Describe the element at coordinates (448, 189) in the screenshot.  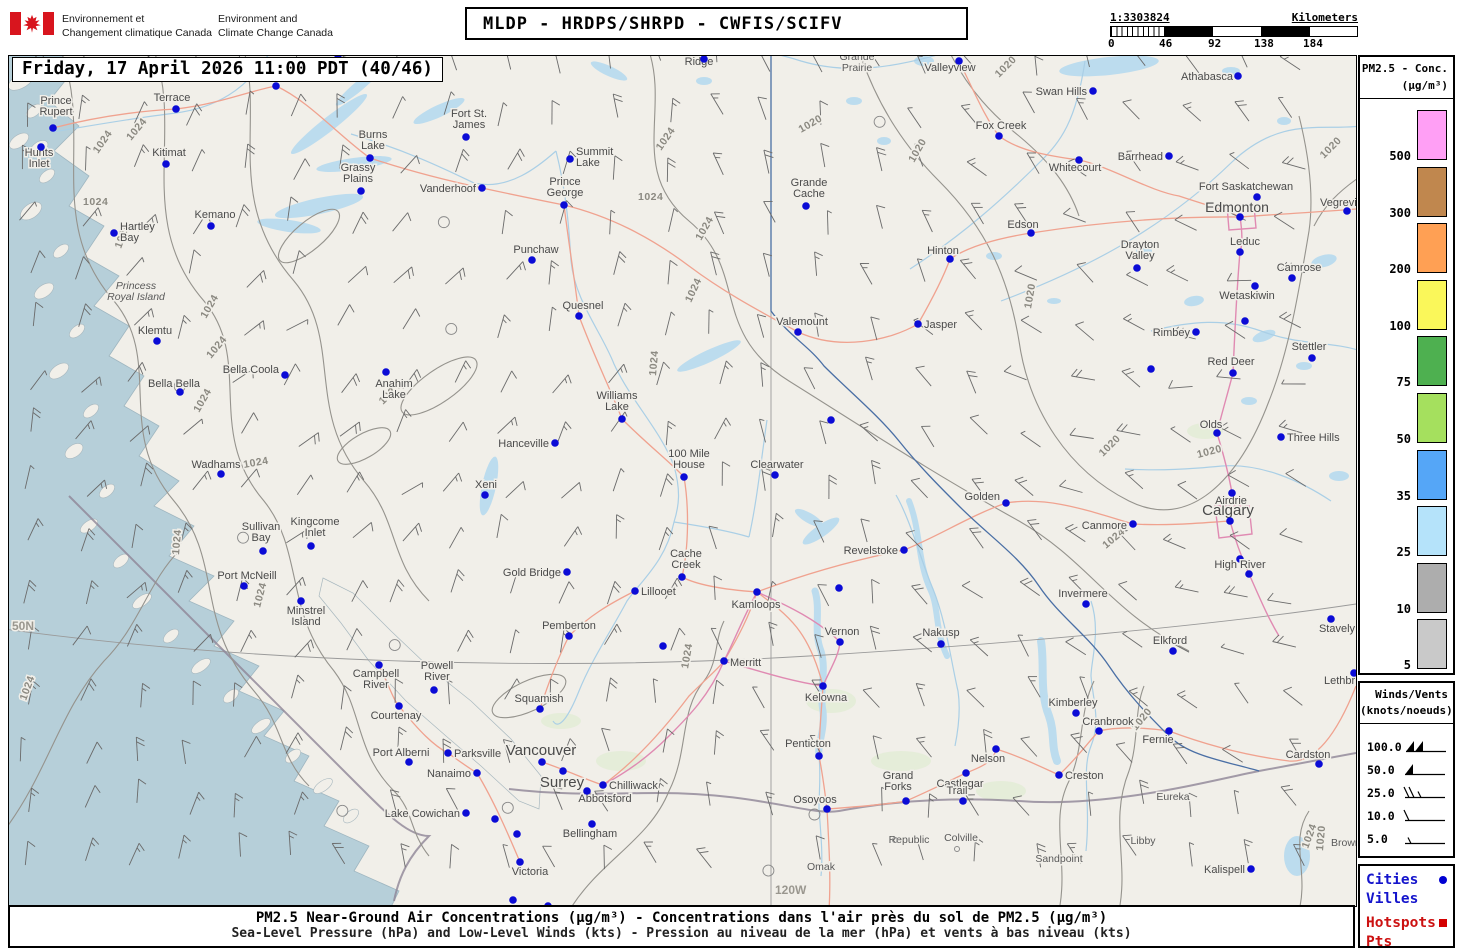
I see `city-label: Vanderhoof` at that location.